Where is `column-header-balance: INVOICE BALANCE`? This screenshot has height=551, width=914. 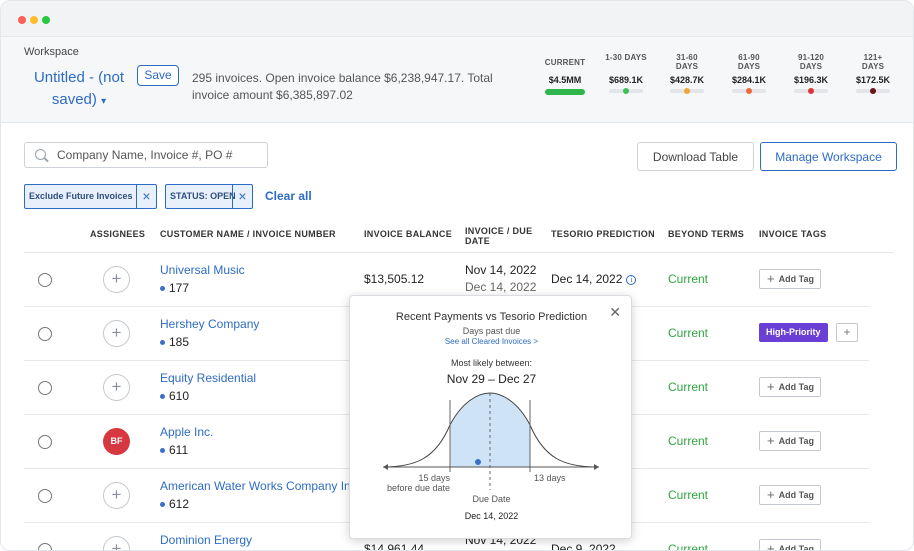 column-header-balance: INVOICE BALANCE is located at coordinates (408, 234).